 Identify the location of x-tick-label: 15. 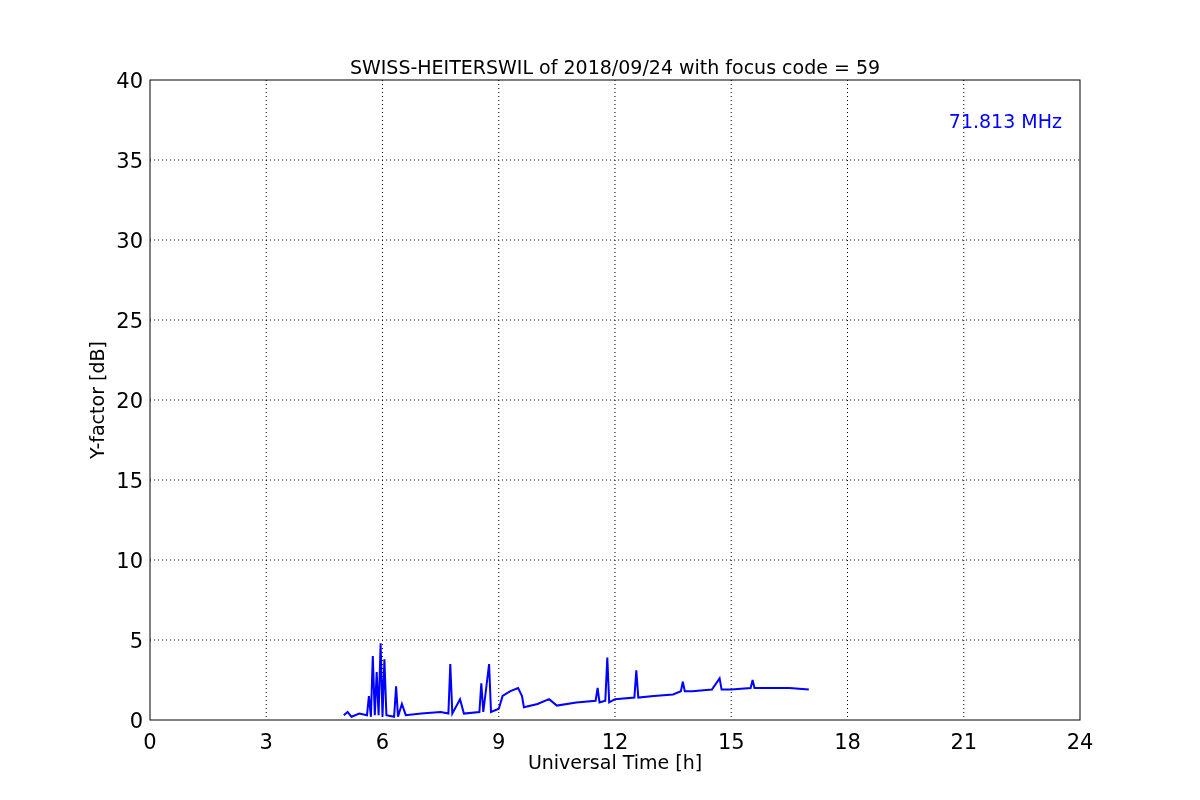
(731, 742).